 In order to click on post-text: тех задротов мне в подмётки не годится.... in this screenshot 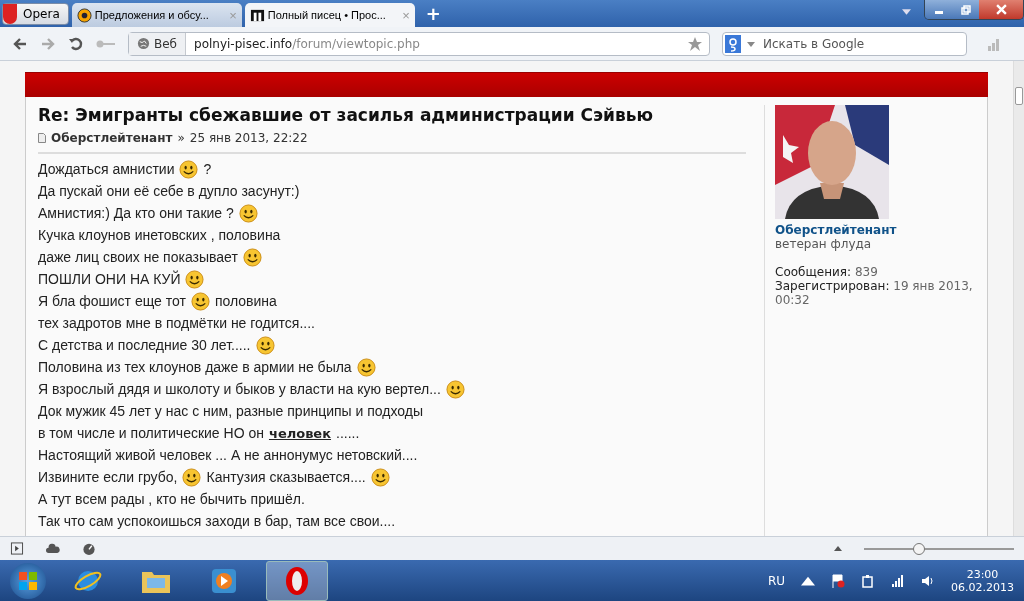, I will do `click(176, 323)`.